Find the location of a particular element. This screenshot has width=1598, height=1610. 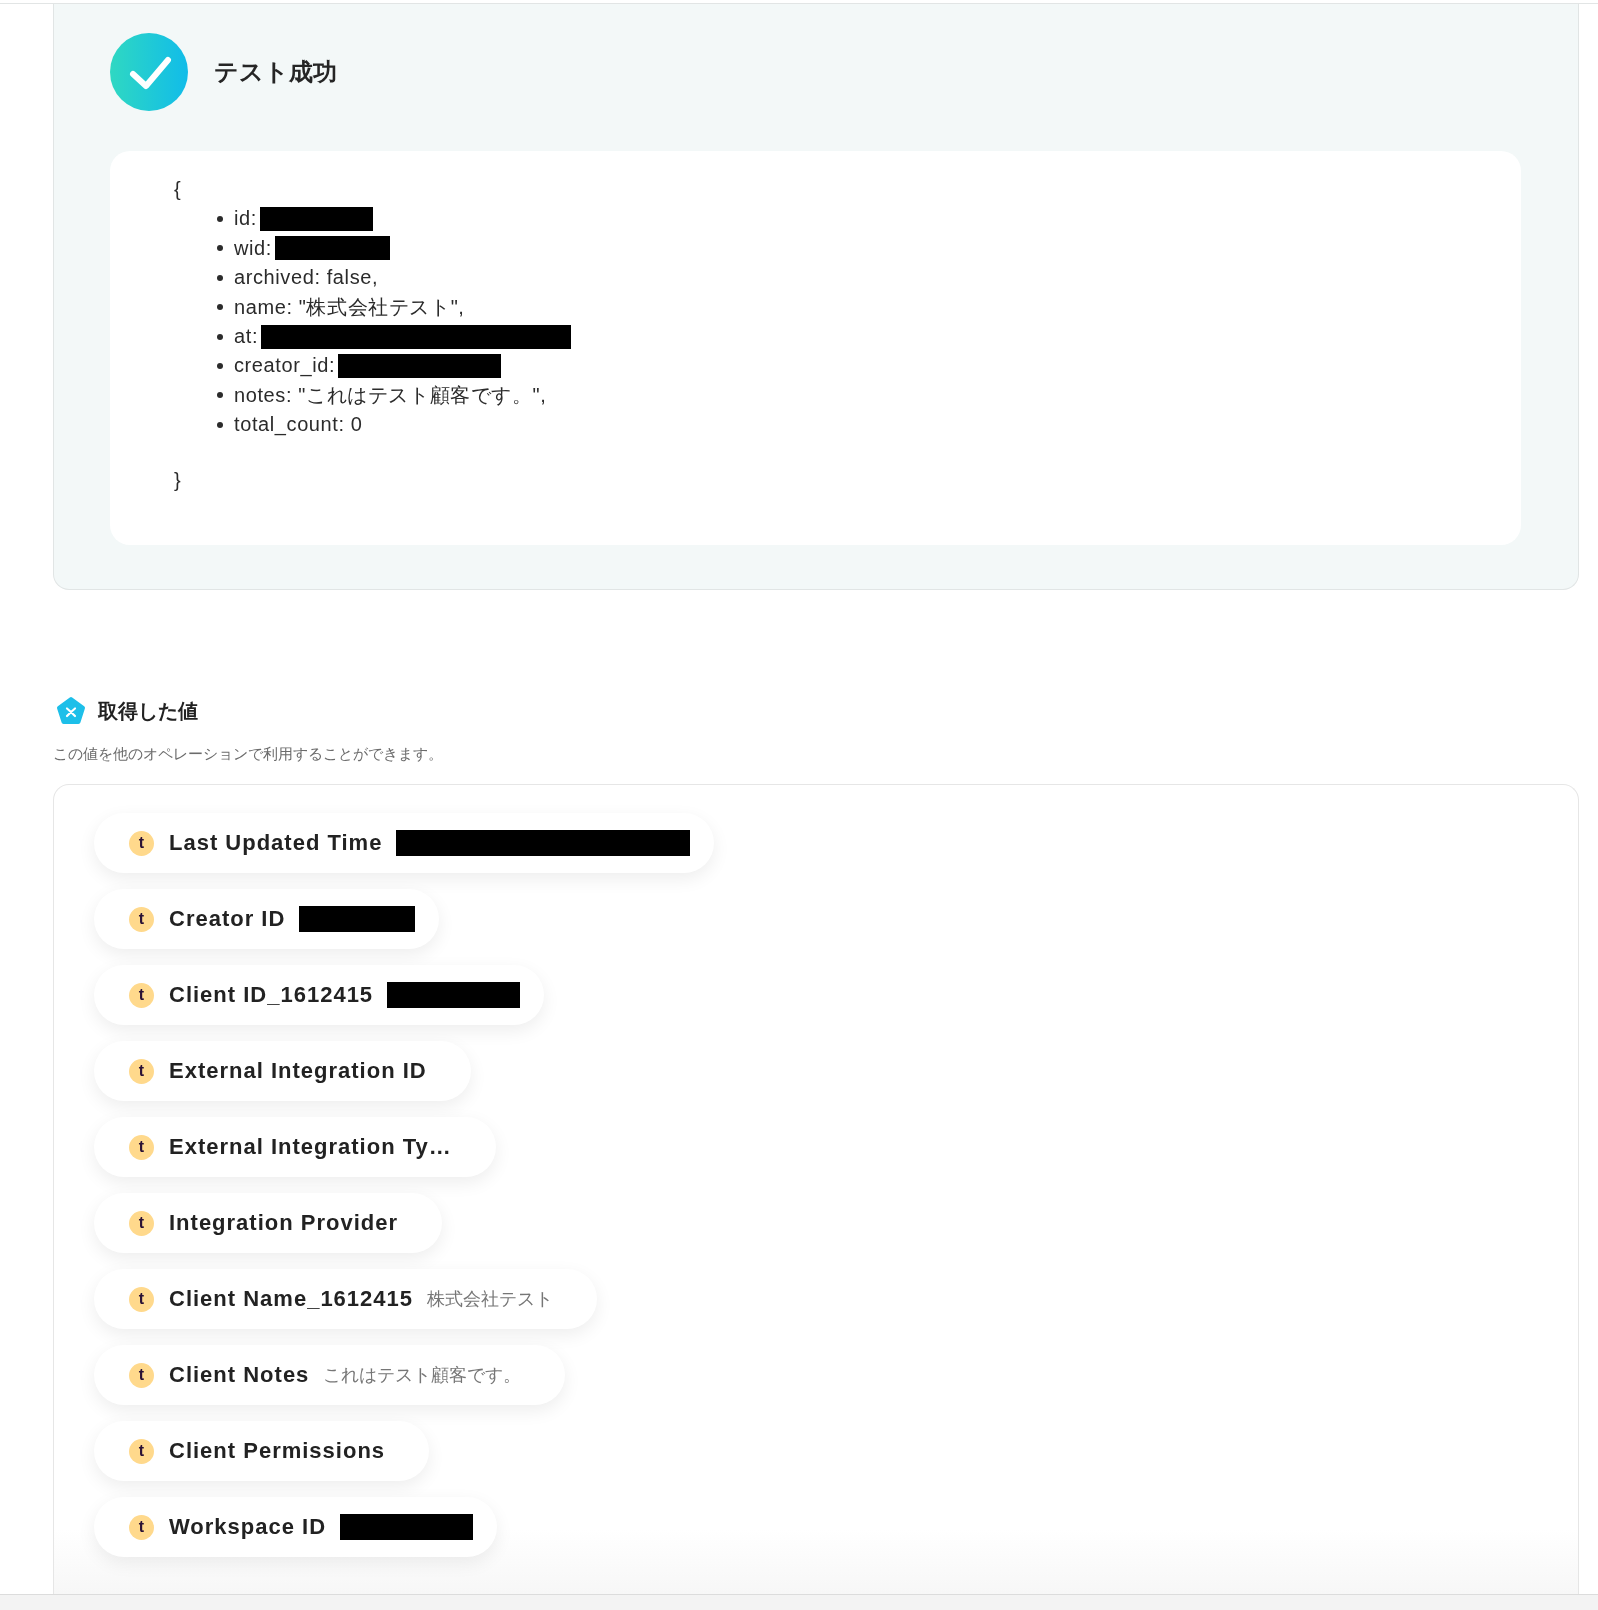

field-label: External Integration ID is located at coordinates (298, 1071).